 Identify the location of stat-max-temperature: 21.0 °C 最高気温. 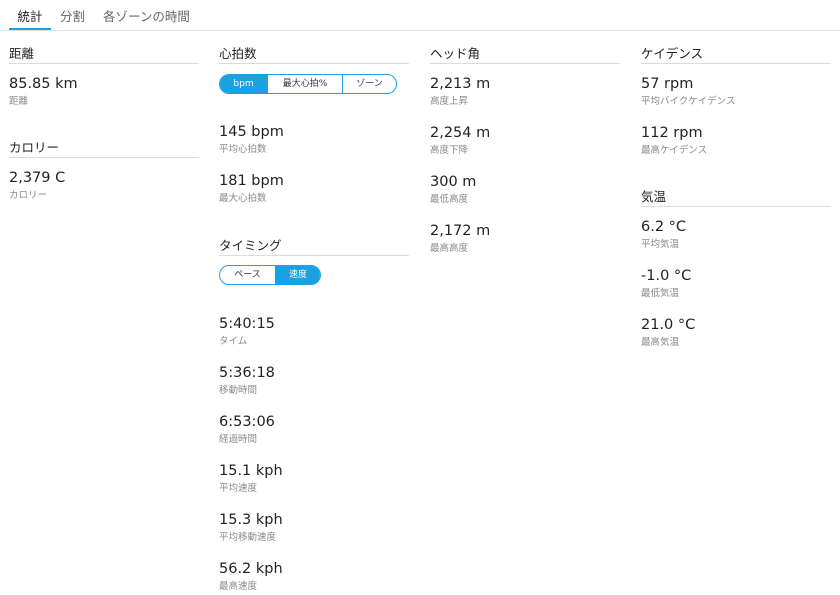
(668, 332).